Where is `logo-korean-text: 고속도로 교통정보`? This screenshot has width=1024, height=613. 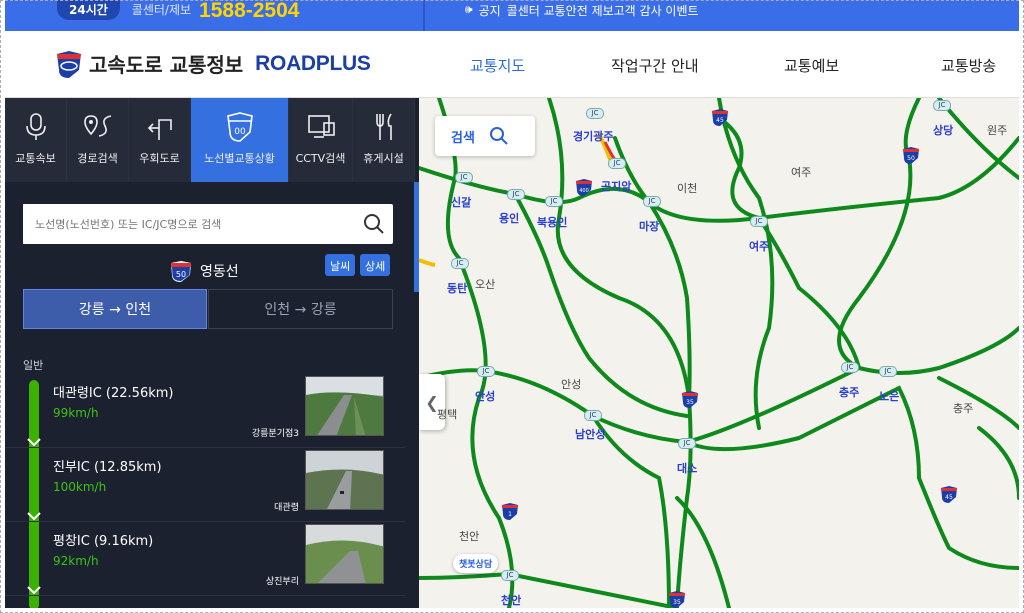 logo-korean-text: 고속도로 교통정보 is located at coordinates (166, 65).